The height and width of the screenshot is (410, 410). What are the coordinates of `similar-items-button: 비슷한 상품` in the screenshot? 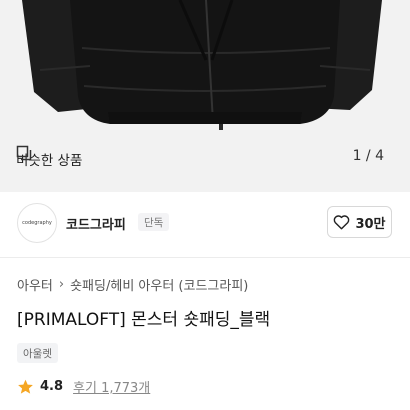 It's located at (49, 159).